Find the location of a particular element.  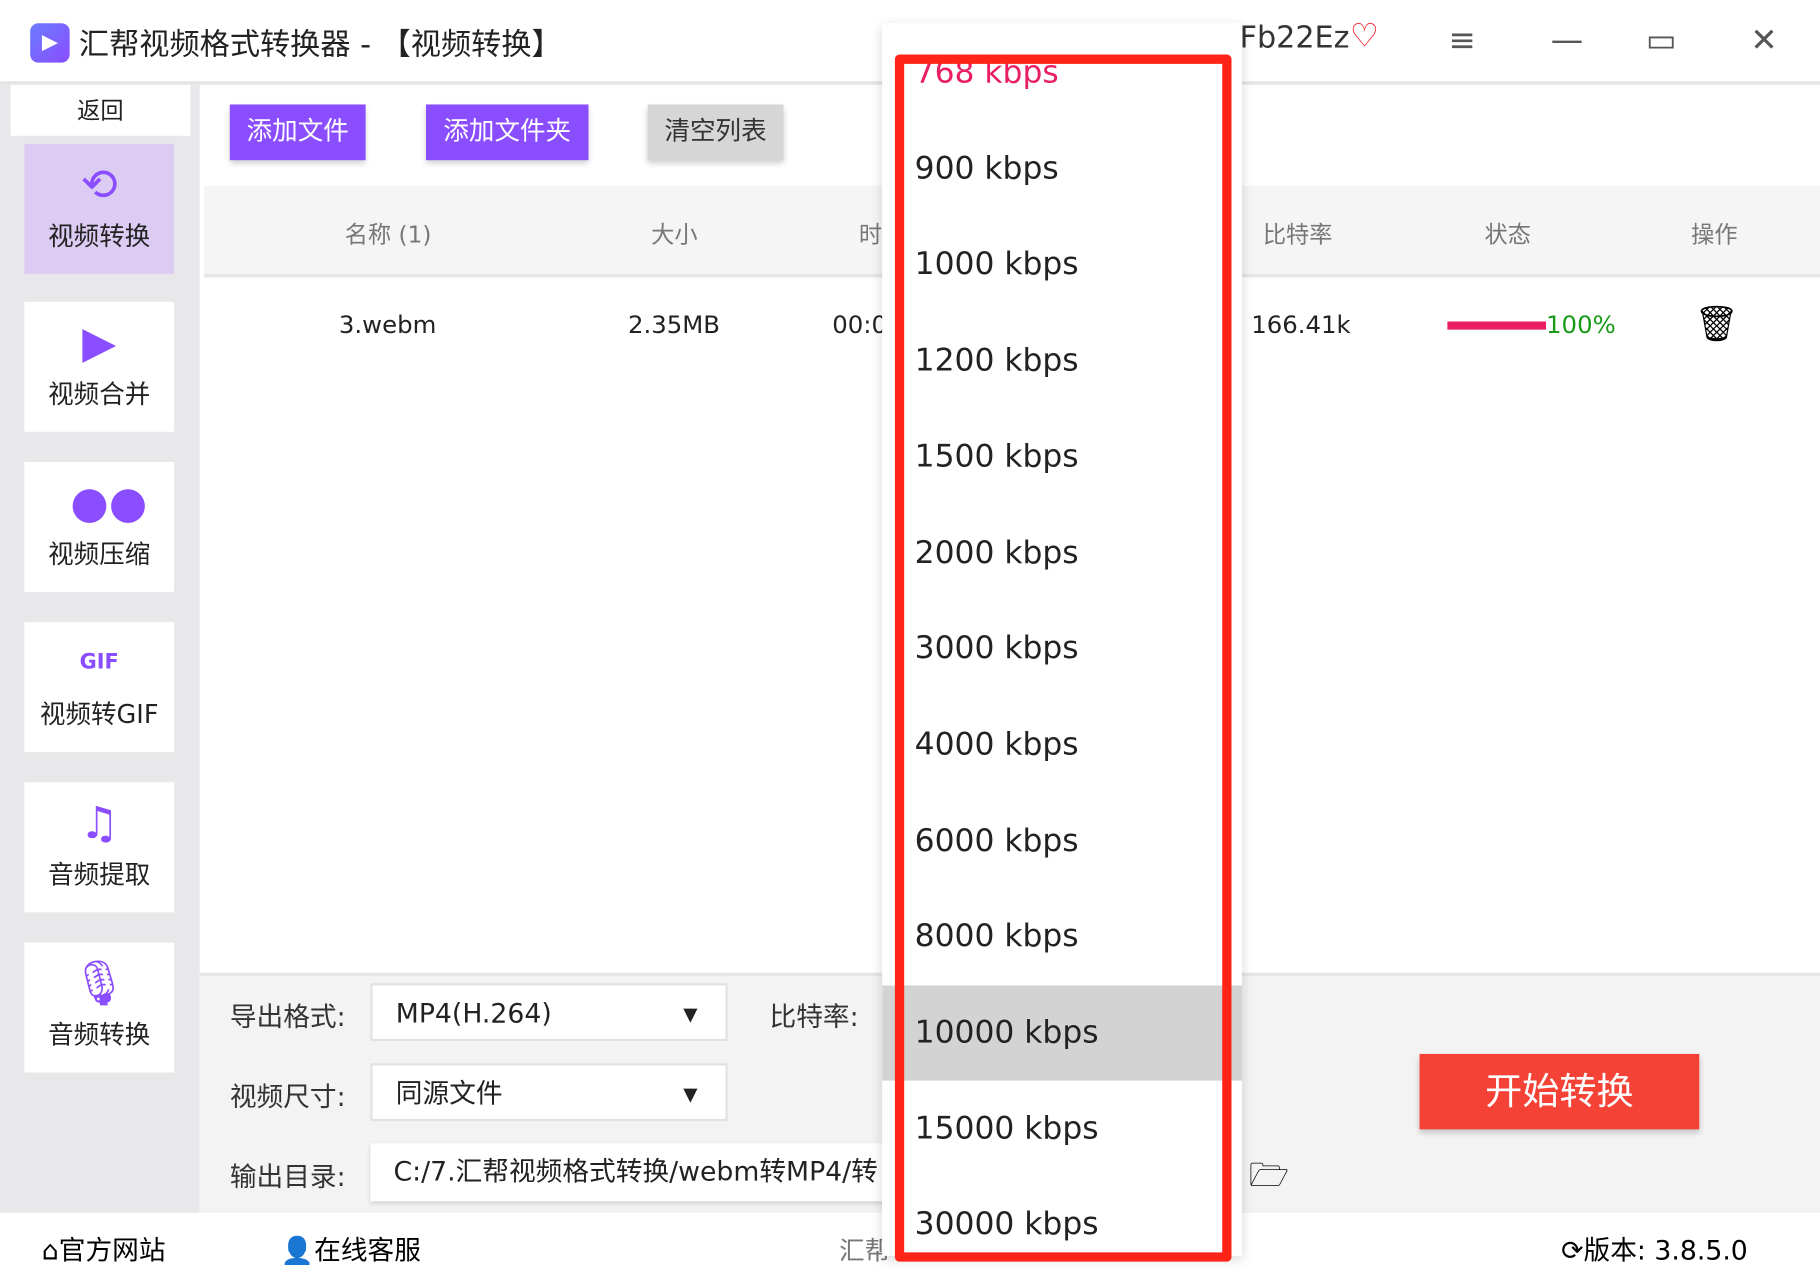

bitrate-option: 10000 kbps is located at coordinates (1062, 1033).